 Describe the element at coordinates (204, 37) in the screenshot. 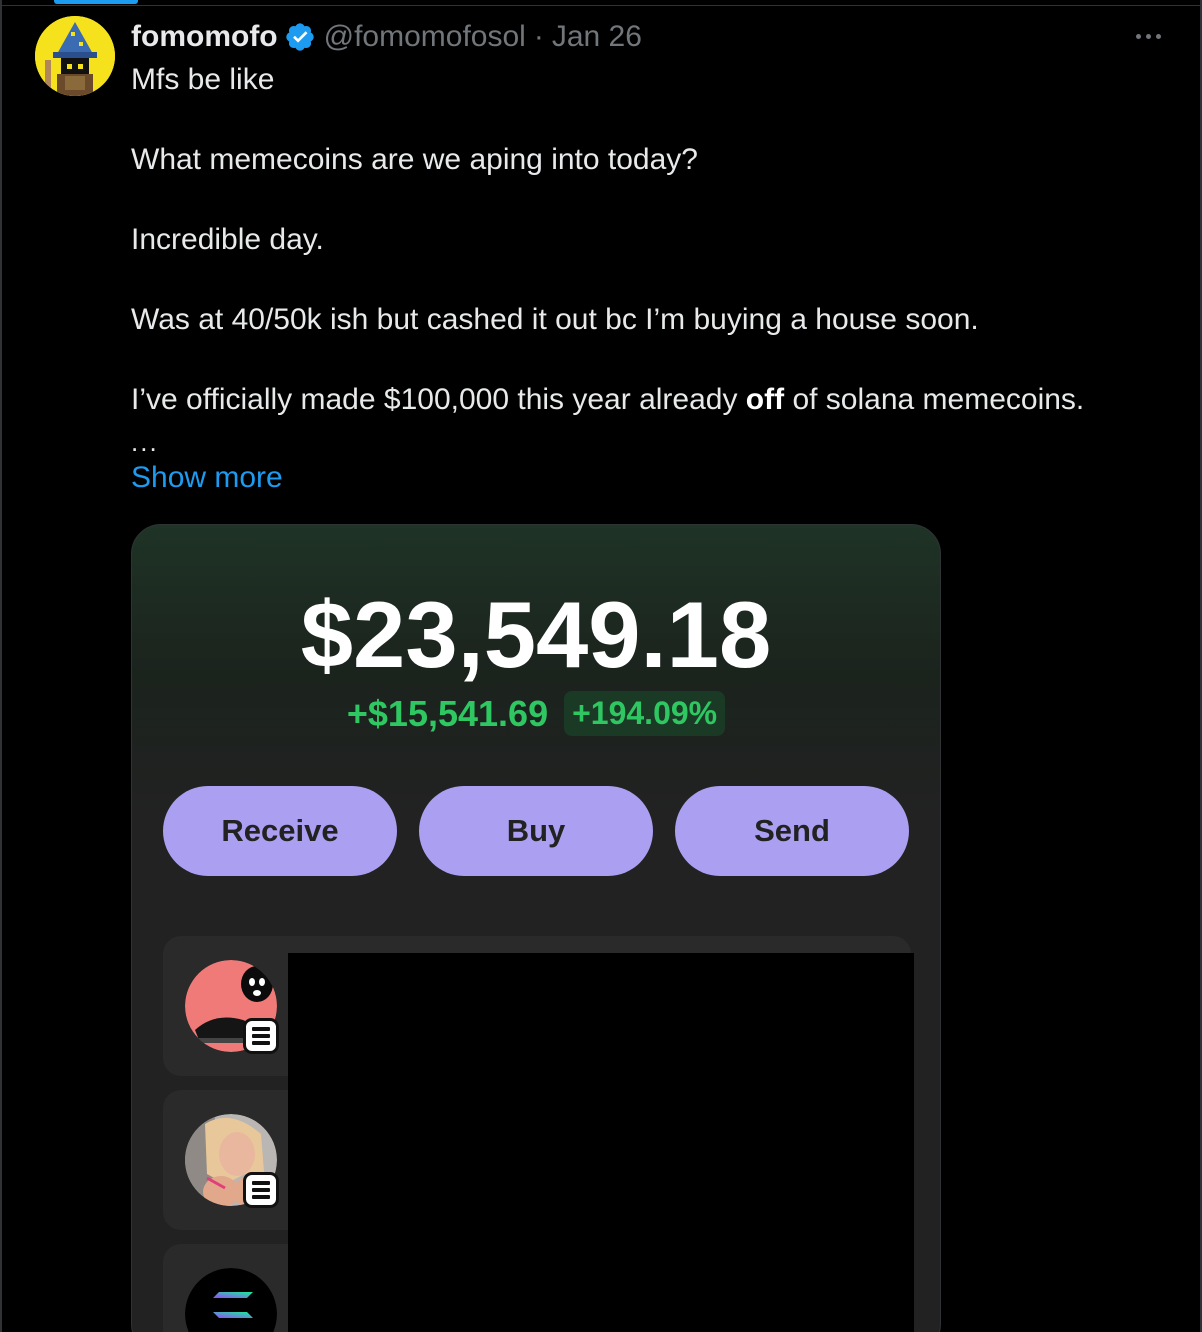

I see `author-display-name: fomomofo` at that location.